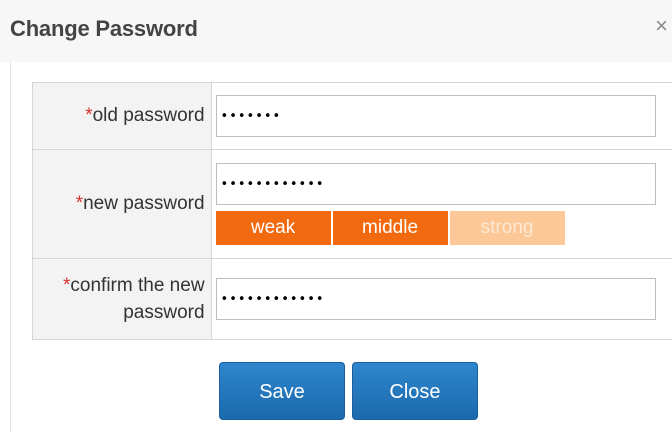  Describe the element at coordinates (137, 285) in the screenshot. I see `confirm-password-label-line1: confirm the new` at that location.